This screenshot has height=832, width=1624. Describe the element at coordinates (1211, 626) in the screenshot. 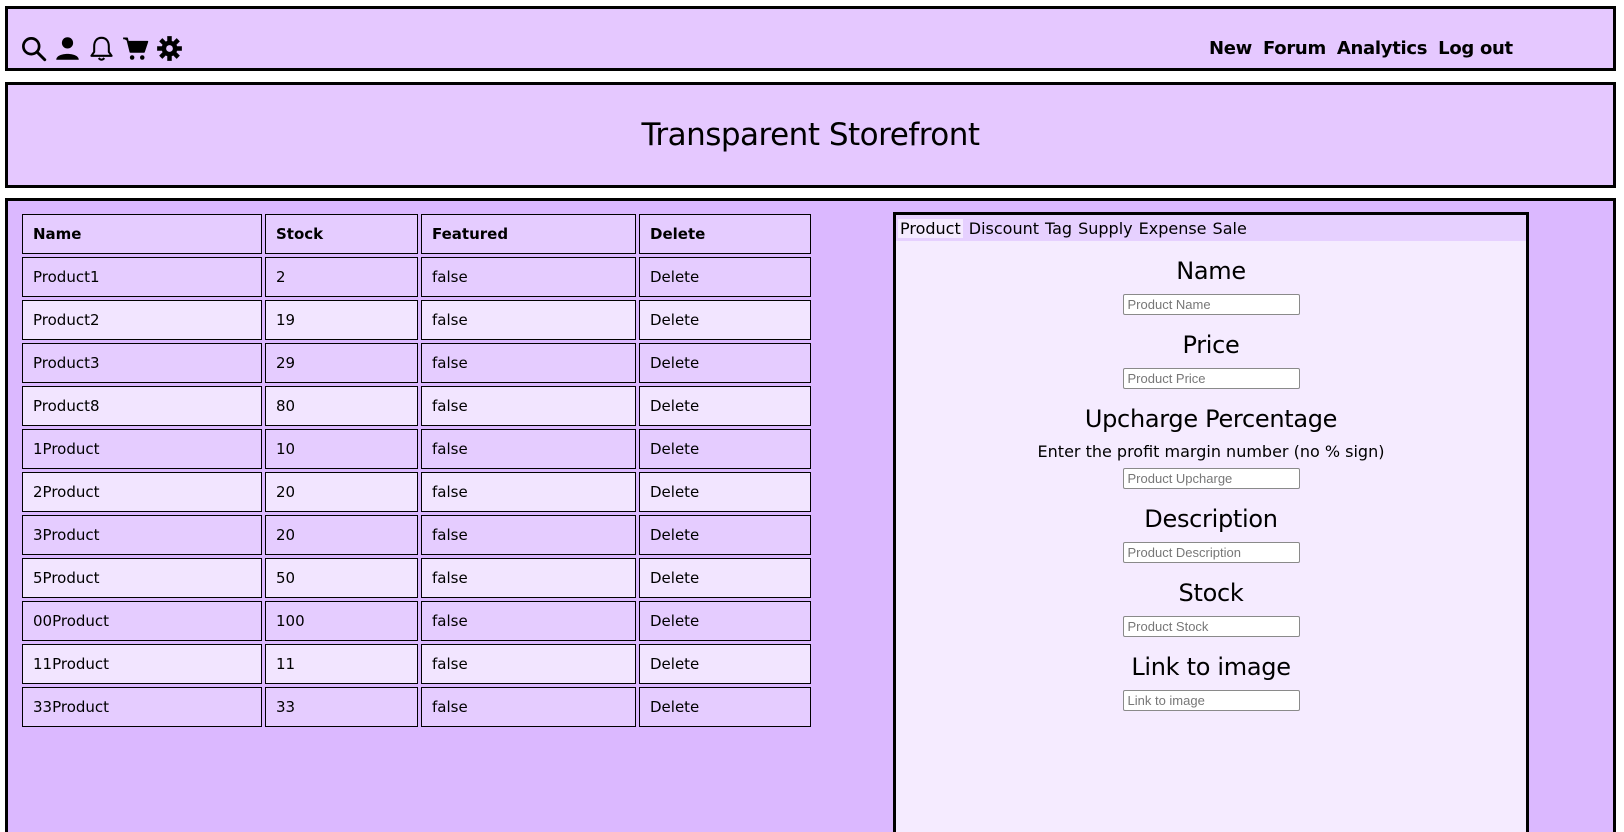

I see `product-stock-input` at that location.